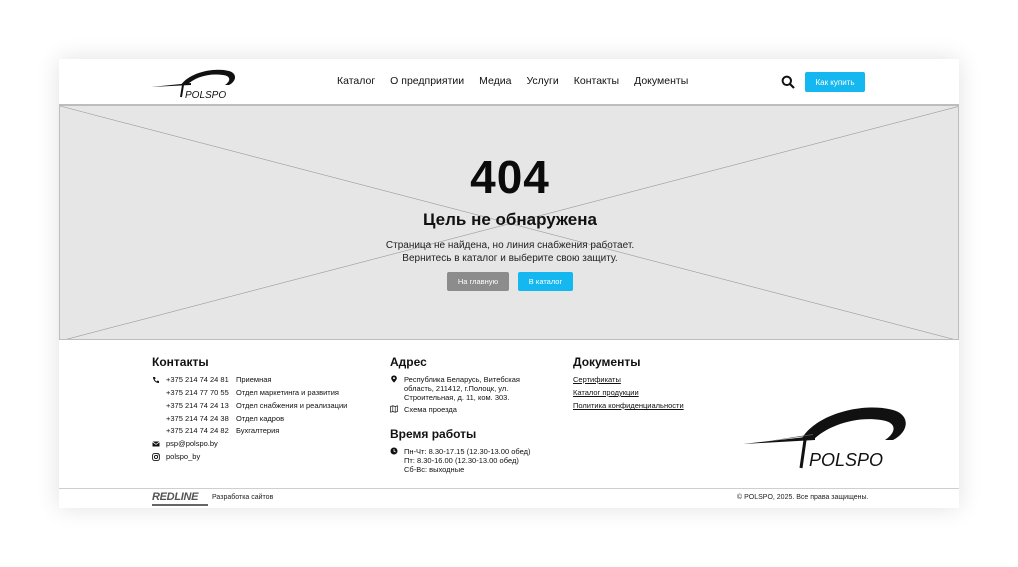 The height and width of the screenshot is (567, 1018). I want to click on logo-text: POLSPO, so click(205, 95).